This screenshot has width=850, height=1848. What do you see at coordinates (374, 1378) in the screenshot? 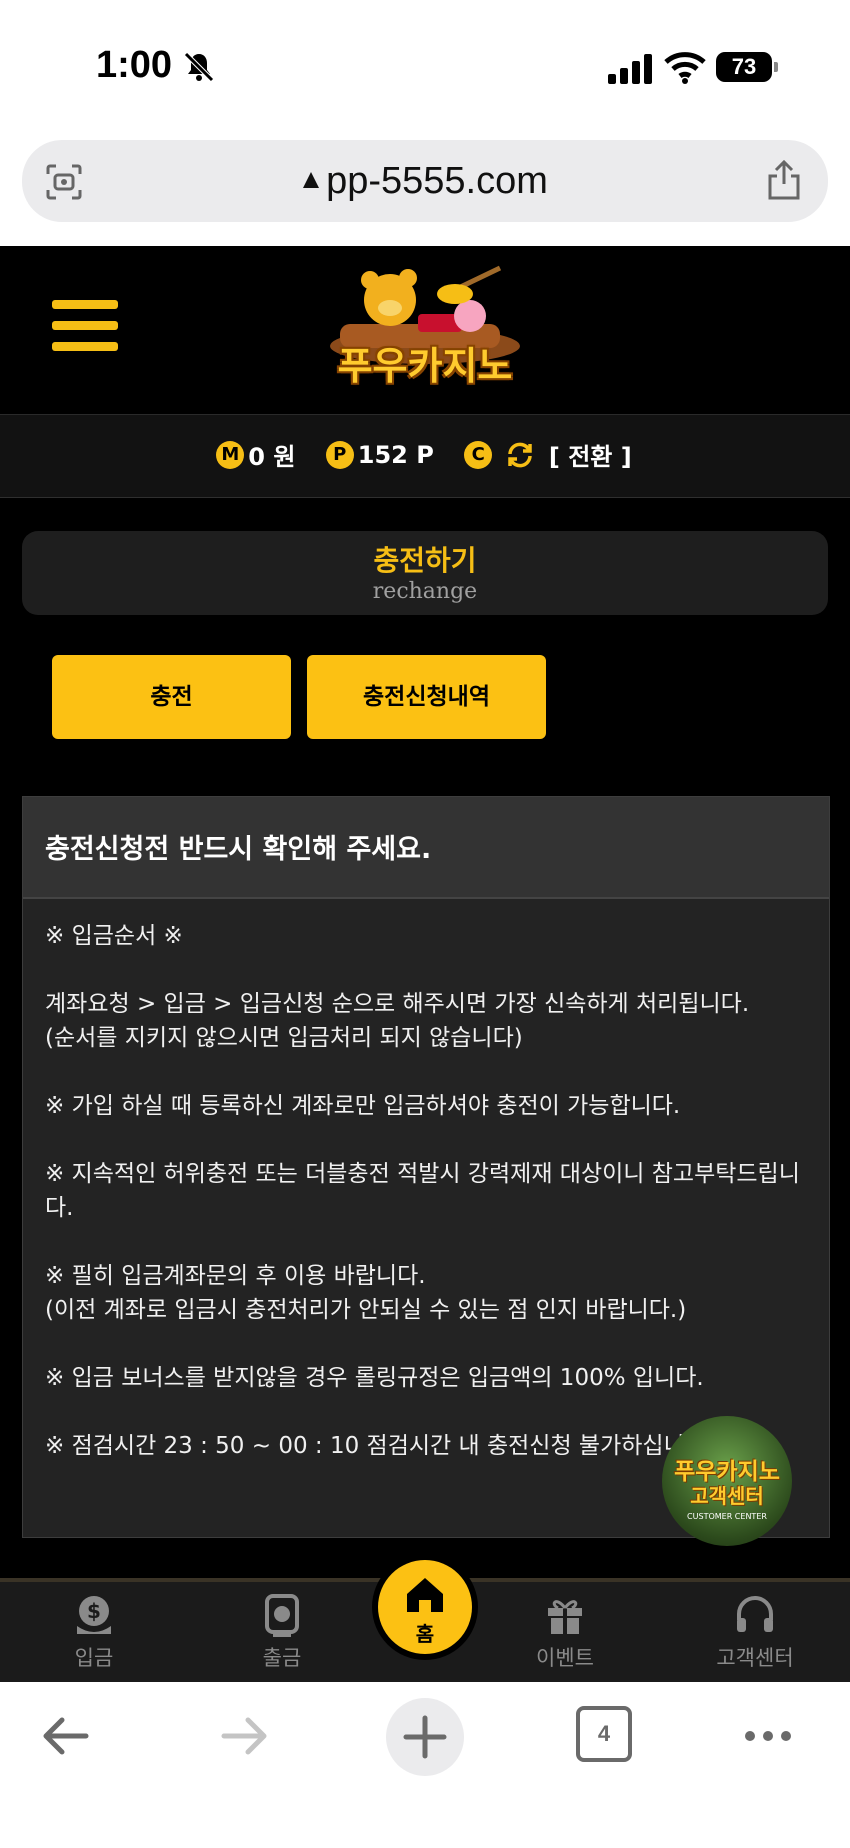
I see `notice-line: ※ 입금 보너스를 받지않을 경우 롤링규정은 입금액의 100% 입니다.` at bounding box center [374, 1378].